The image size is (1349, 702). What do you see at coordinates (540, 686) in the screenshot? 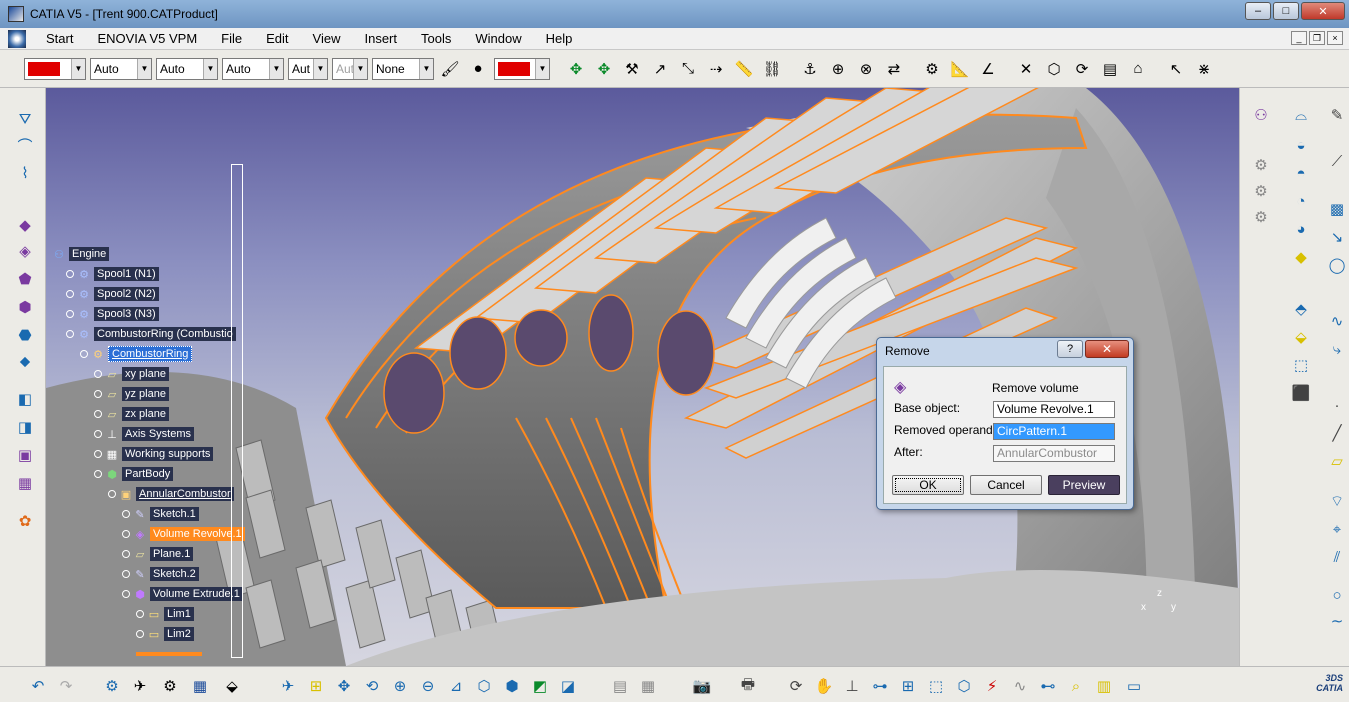
I see `hide-show-icon: ◩` at bounding box center [540, 686].